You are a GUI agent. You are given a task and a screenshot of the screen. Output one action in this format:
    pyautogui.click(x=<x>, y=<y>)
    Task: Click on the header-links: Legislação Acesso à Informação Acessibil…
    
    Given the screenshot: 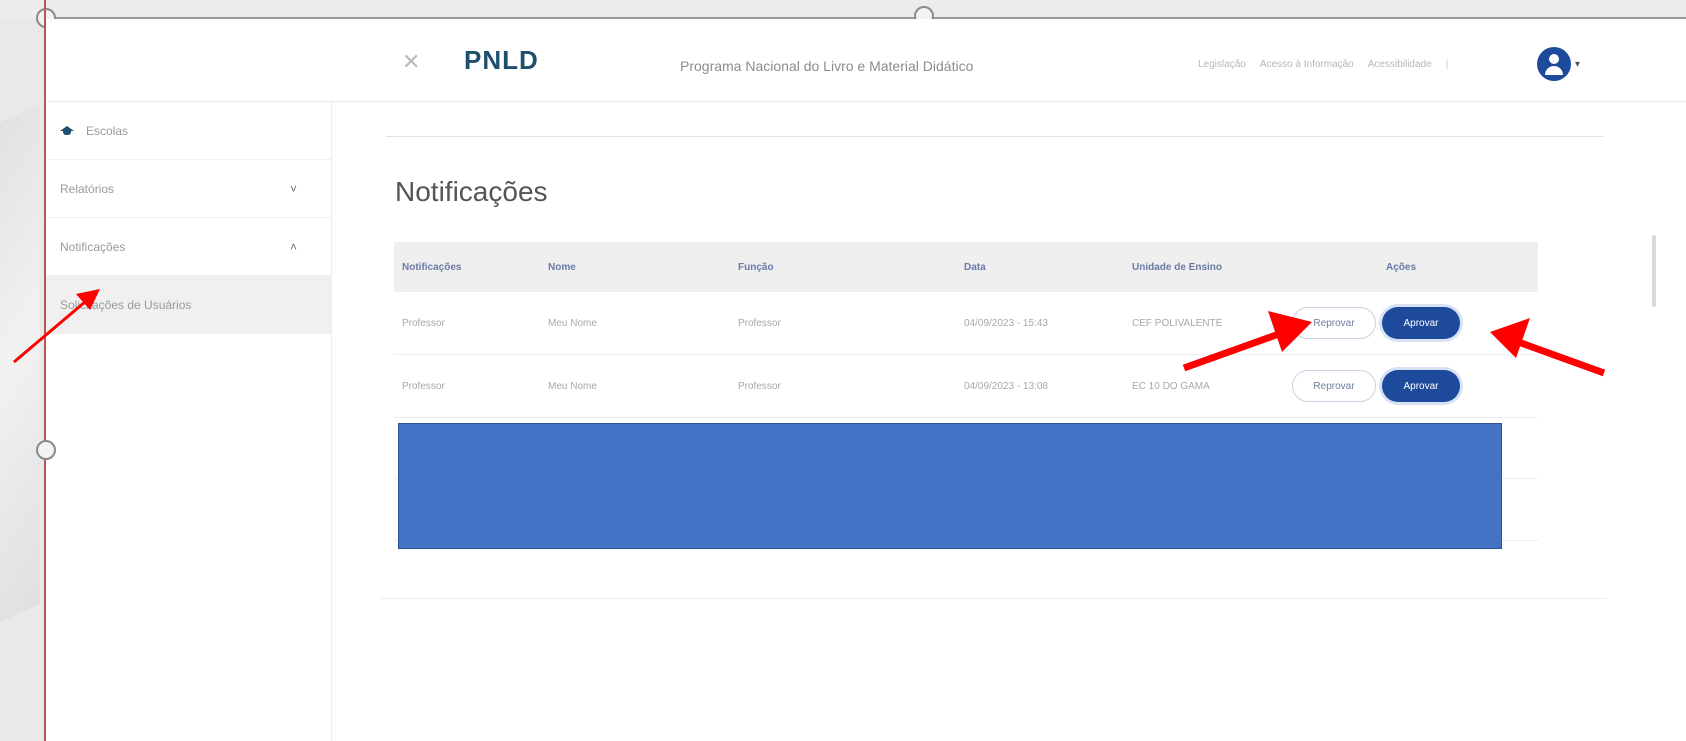 What is the action you would take?
    pyautogui.click(x=1323, y=64)
    